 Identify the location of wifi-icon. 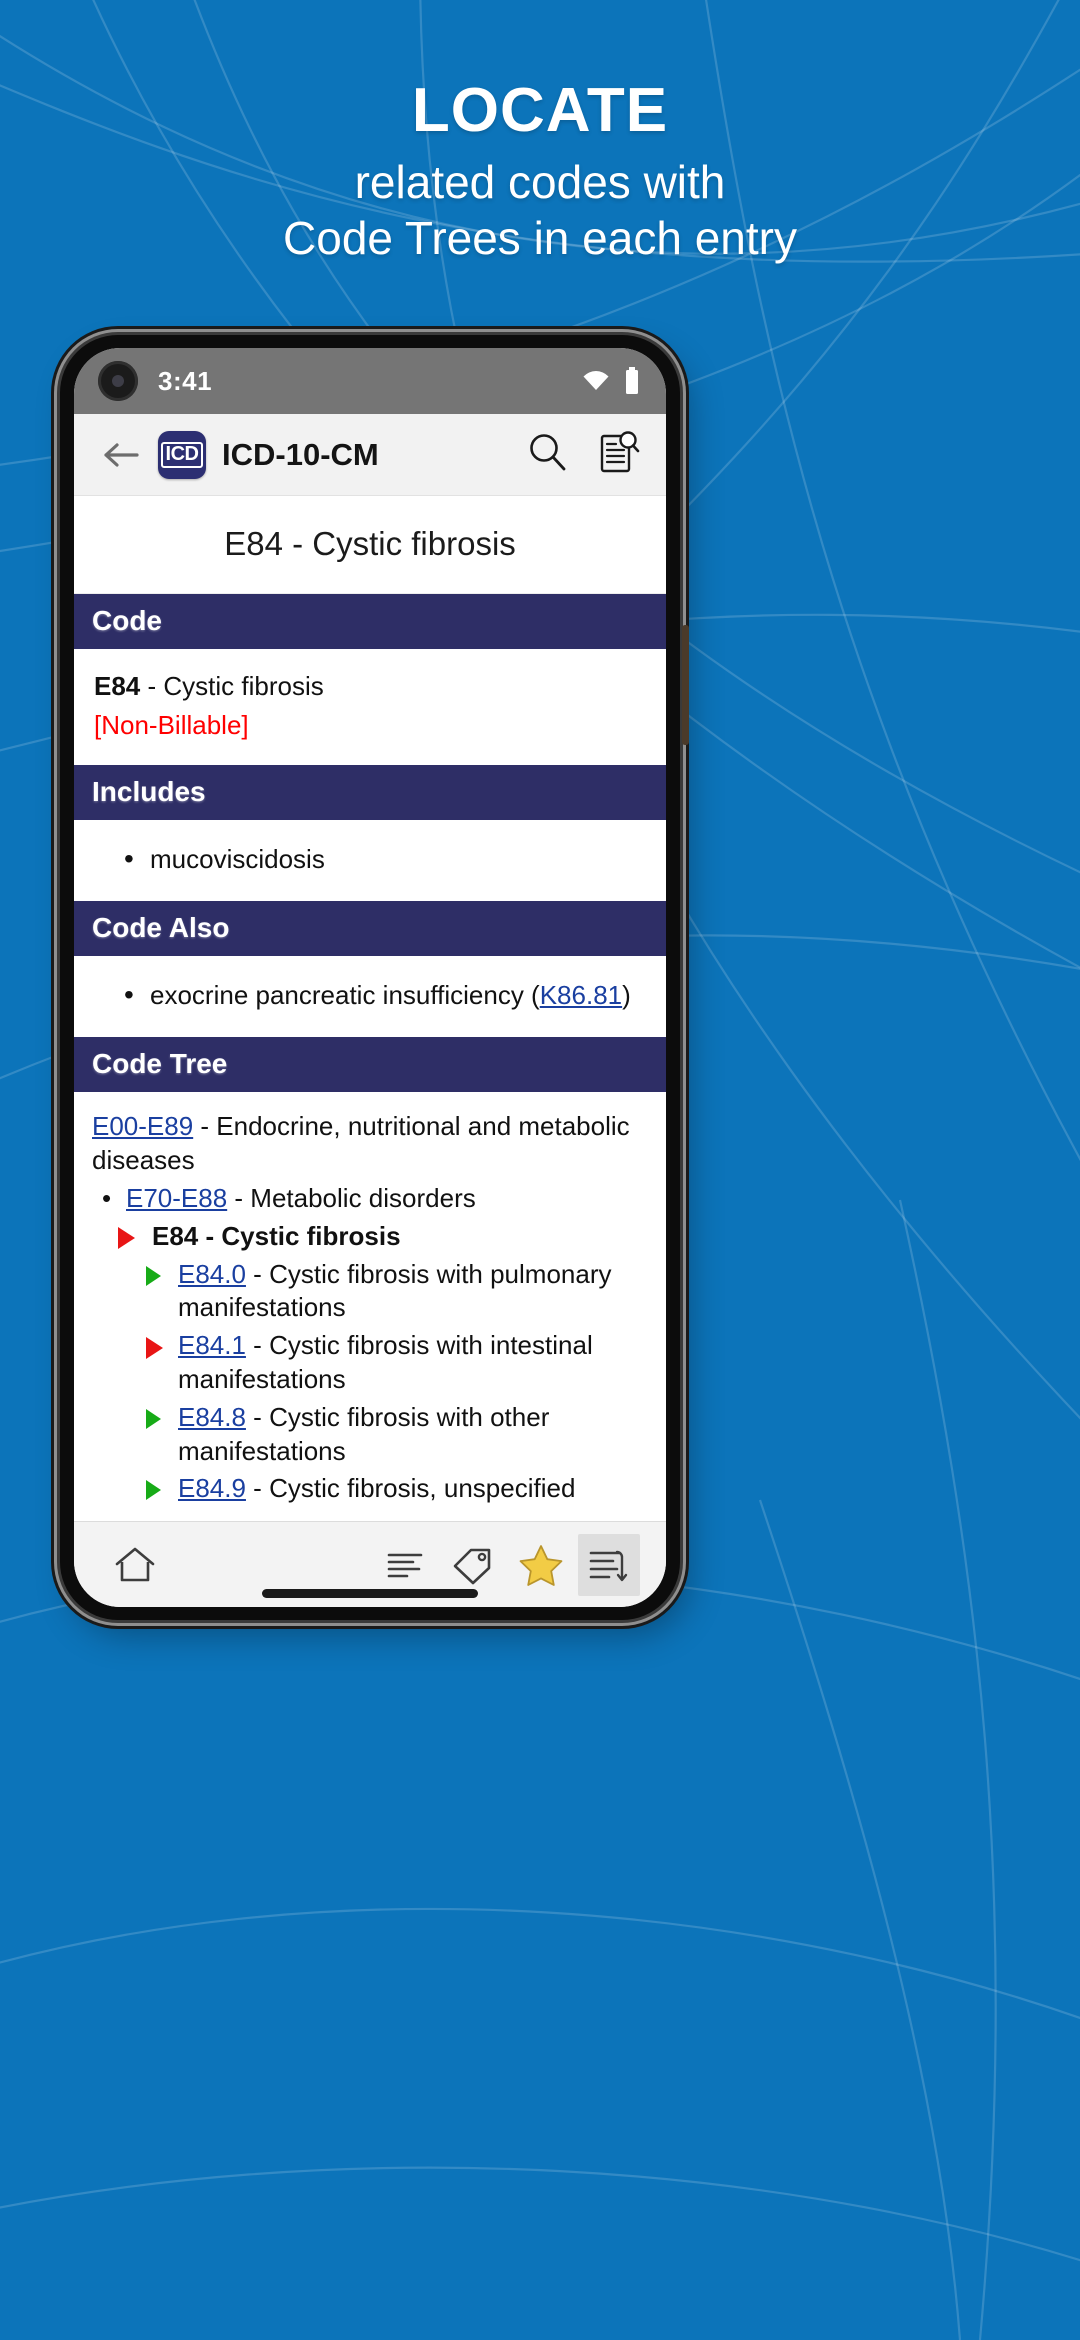
(596, 380).